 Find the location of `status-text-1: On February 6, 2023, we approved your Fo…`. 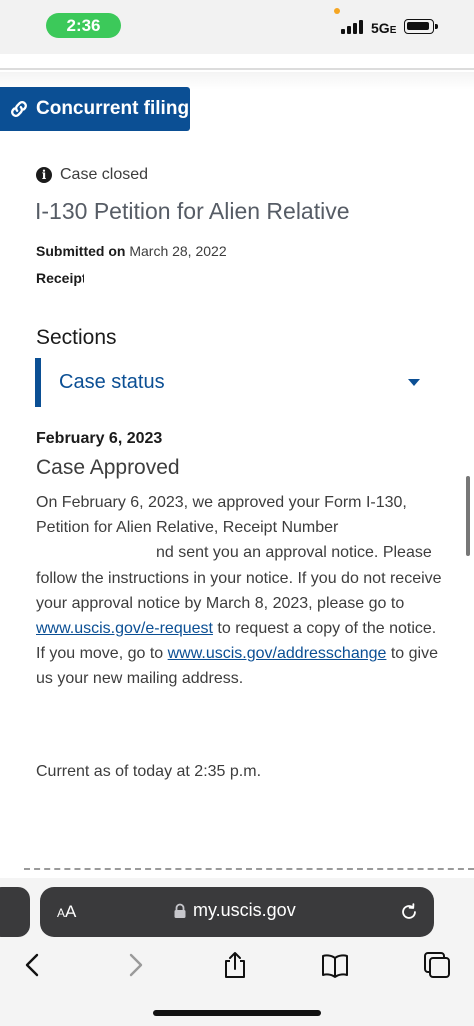

status-text-1: On February 6, 2023, we approved your Fo… is located at coordinates (221, 515).